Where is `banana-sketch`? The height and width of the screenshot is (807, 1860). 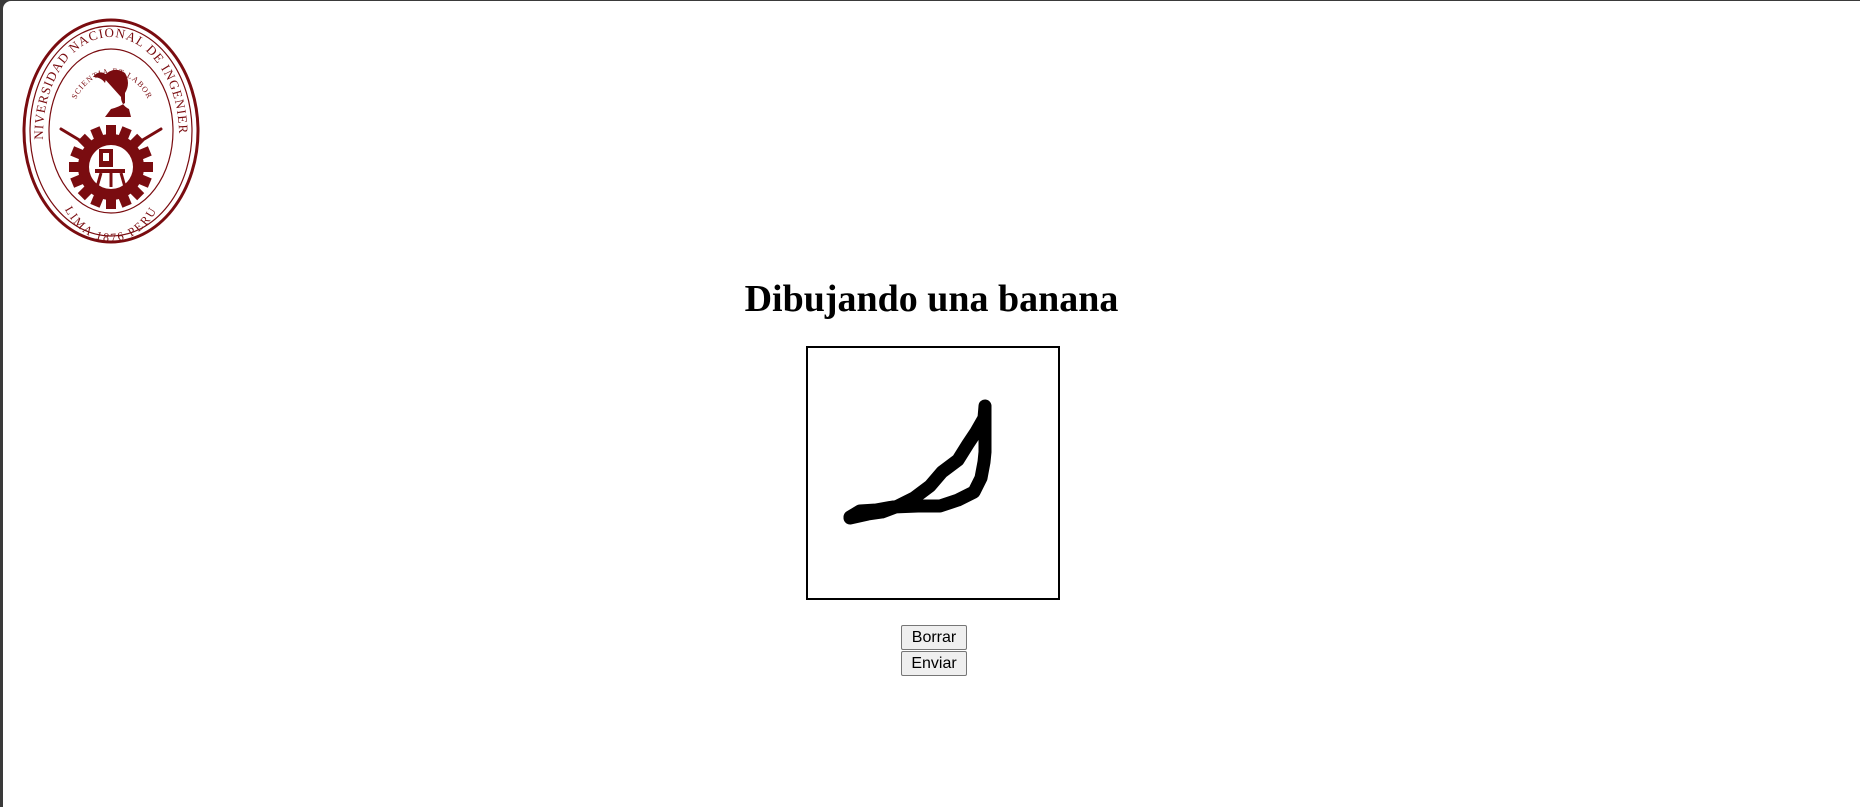
banana-sketch is located at coordinates (917, 462).